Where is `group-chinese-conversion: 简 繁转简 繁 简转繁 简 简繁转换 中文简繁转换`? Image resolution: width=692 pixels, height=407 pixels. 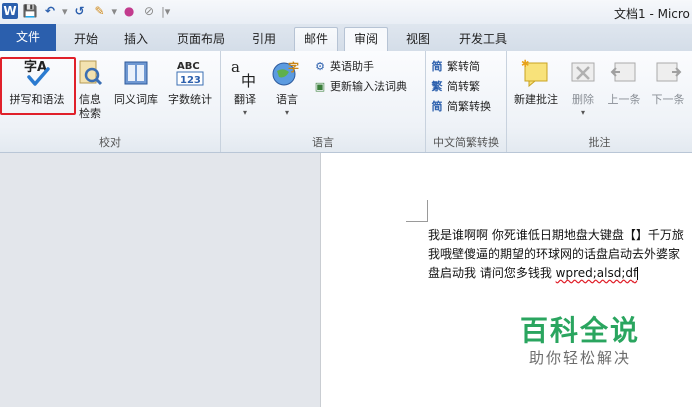
group-chinese-conversion: 简 繁转简 繁 简转繁 简 简繁转换 中文简繁转换 is located at coordinates (466, 101).